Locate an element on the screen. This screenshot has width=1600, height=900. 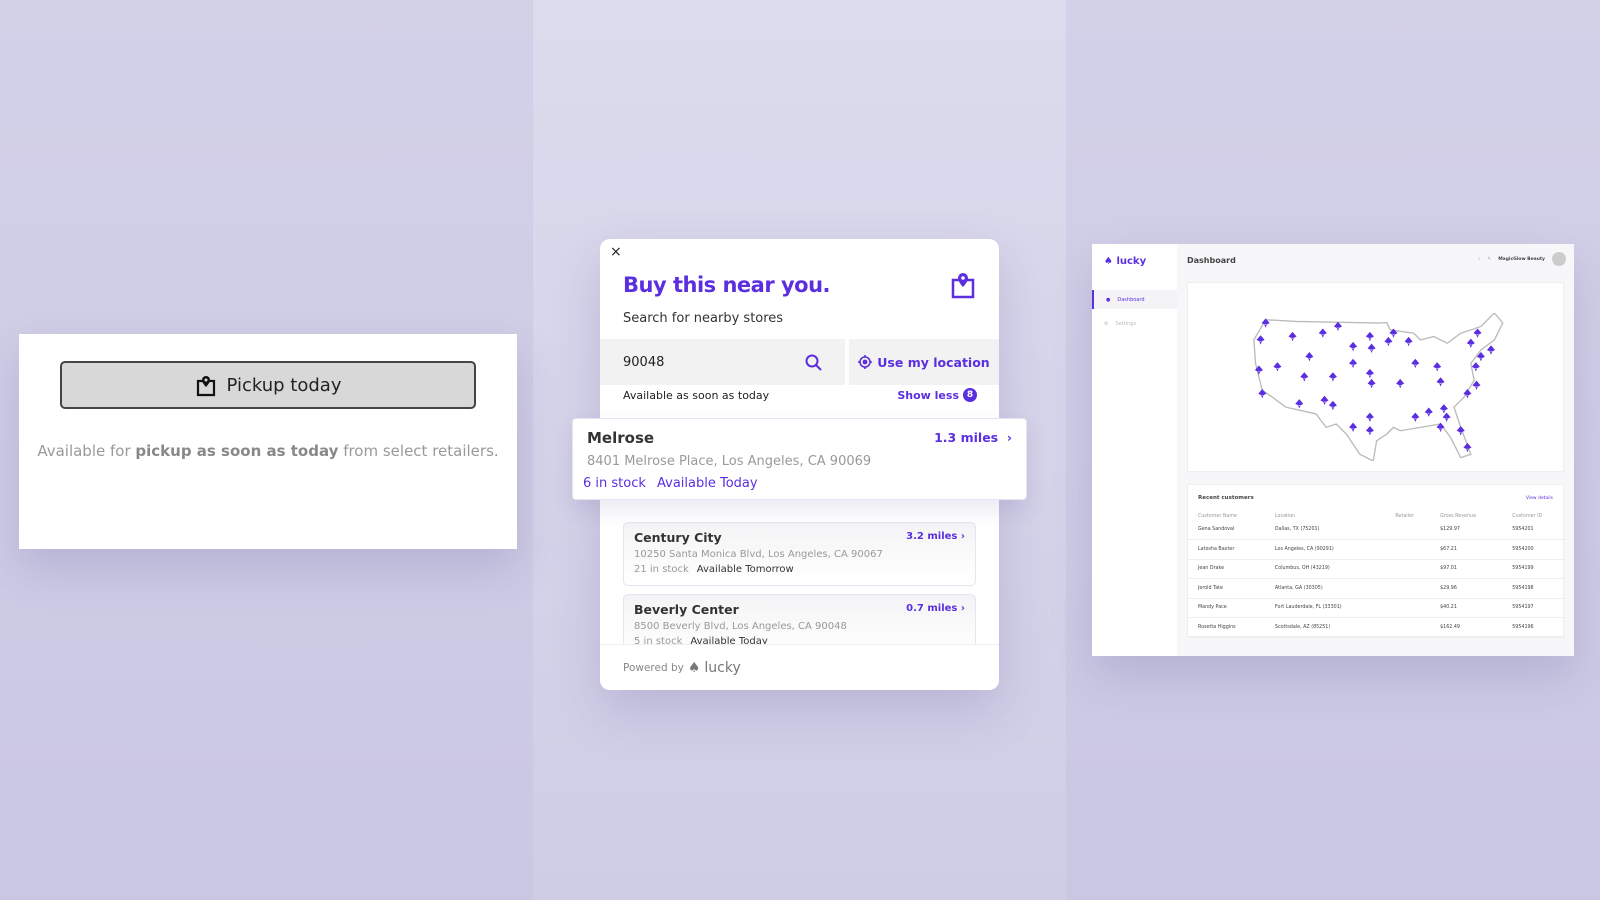
store-count-badge: 8 is located at coordinates (970, 395).